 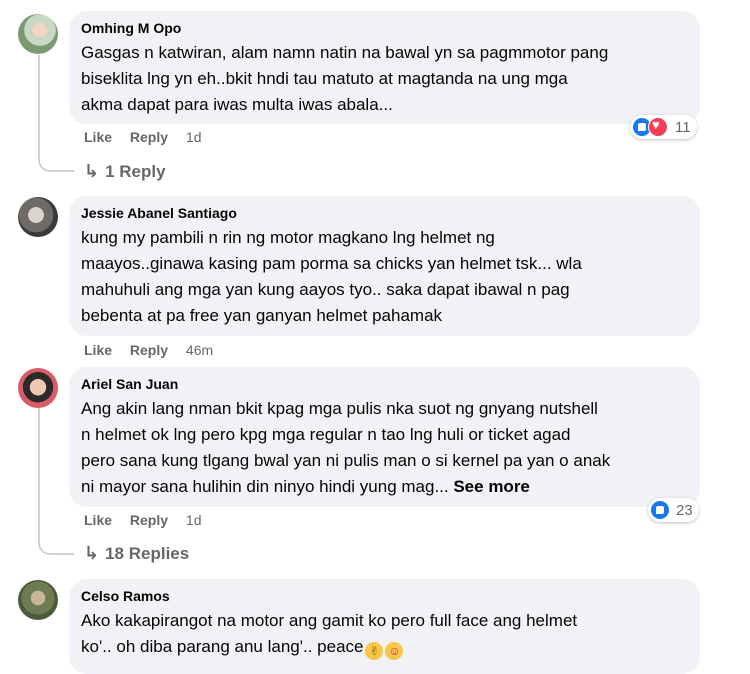 What do you see at coordinates (199, 350) in the screenshot?
I see `comment-timestamp: 46m` at bounding box center [199, 350].